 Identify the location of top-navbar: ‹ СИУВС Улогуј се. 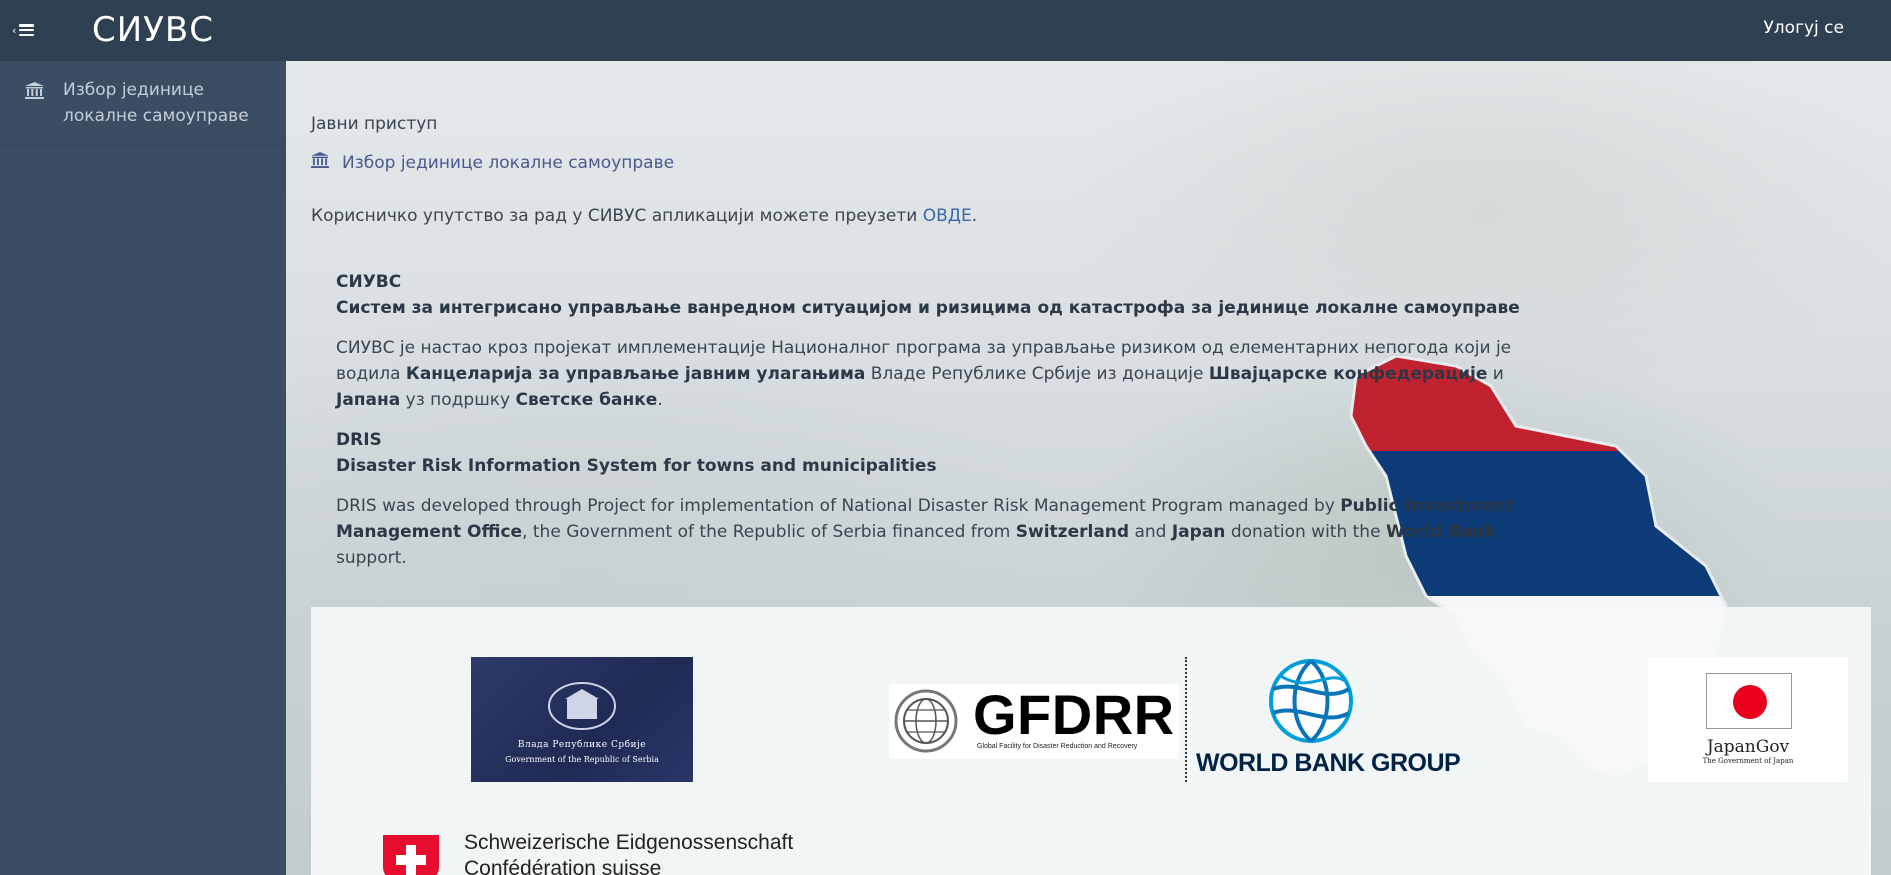
(945, 30).